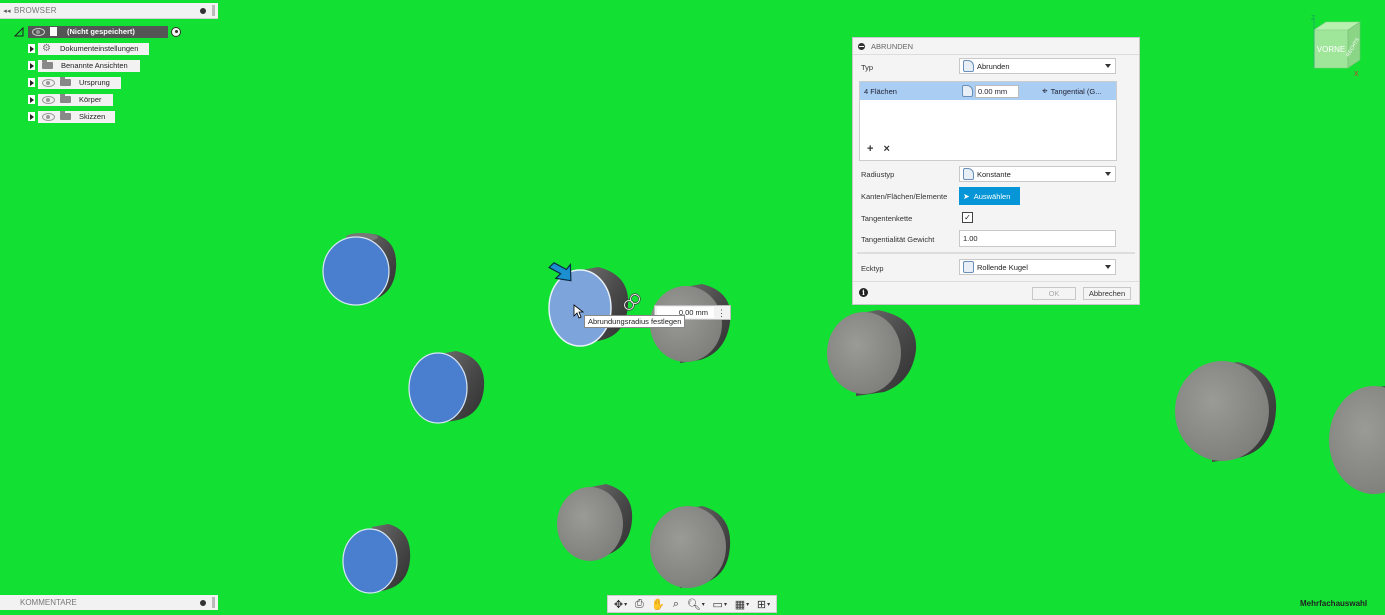 The height and width of the screenshot is (615, 1385). What do you see at coordinates (580, 308) in the screenshot?
I see `highlighted-face` at bounding box center [580, 308].